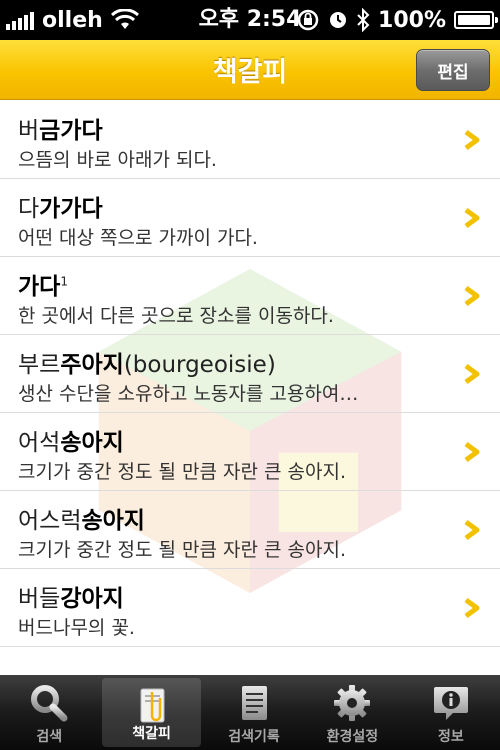 This screenshot has width=500, height=750. Describe the element at coordinates (151, 734) in the screenshot. I see `tab-bookmarks-label: 책갈피` at that location.